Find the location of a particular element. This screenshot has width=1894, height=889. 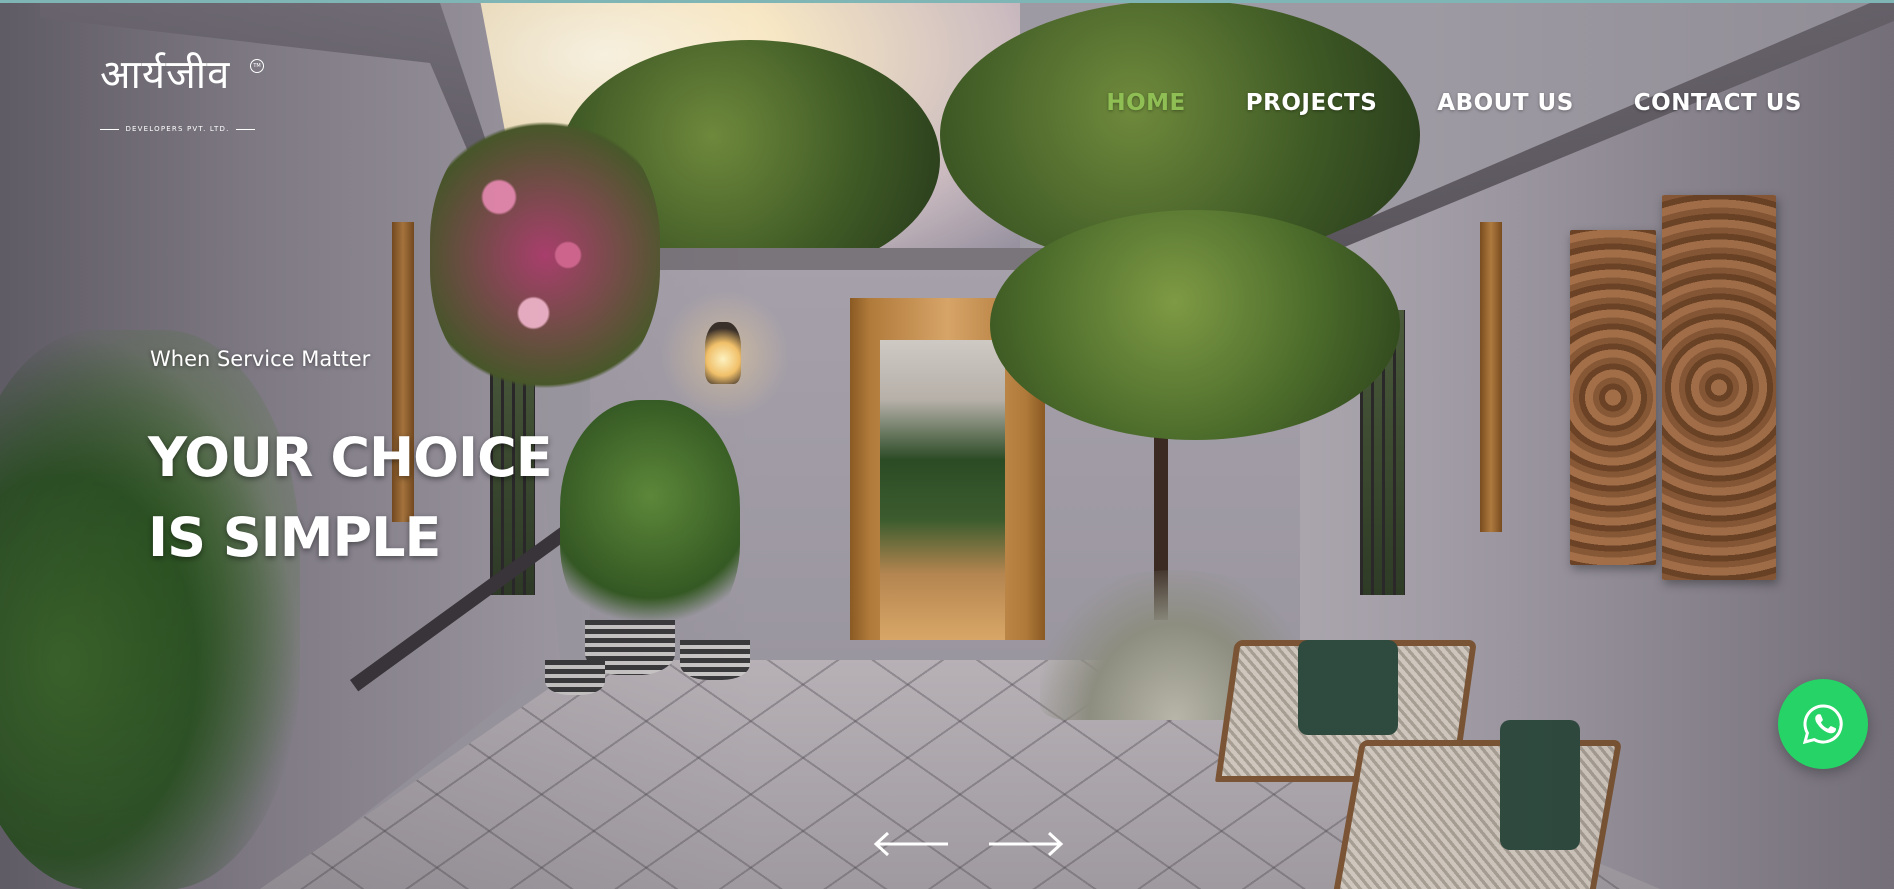

arrow-left-icon is located at coordinates (910, 844).